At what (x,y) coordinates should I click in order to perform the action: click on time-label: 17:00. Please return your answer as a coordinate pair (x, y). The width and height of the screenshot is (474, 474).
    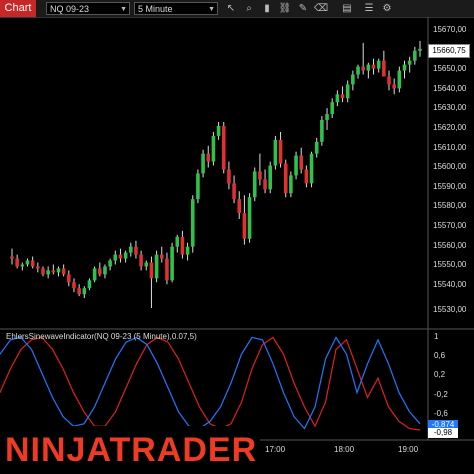
    Looking at the image, I should click on (275, 449).